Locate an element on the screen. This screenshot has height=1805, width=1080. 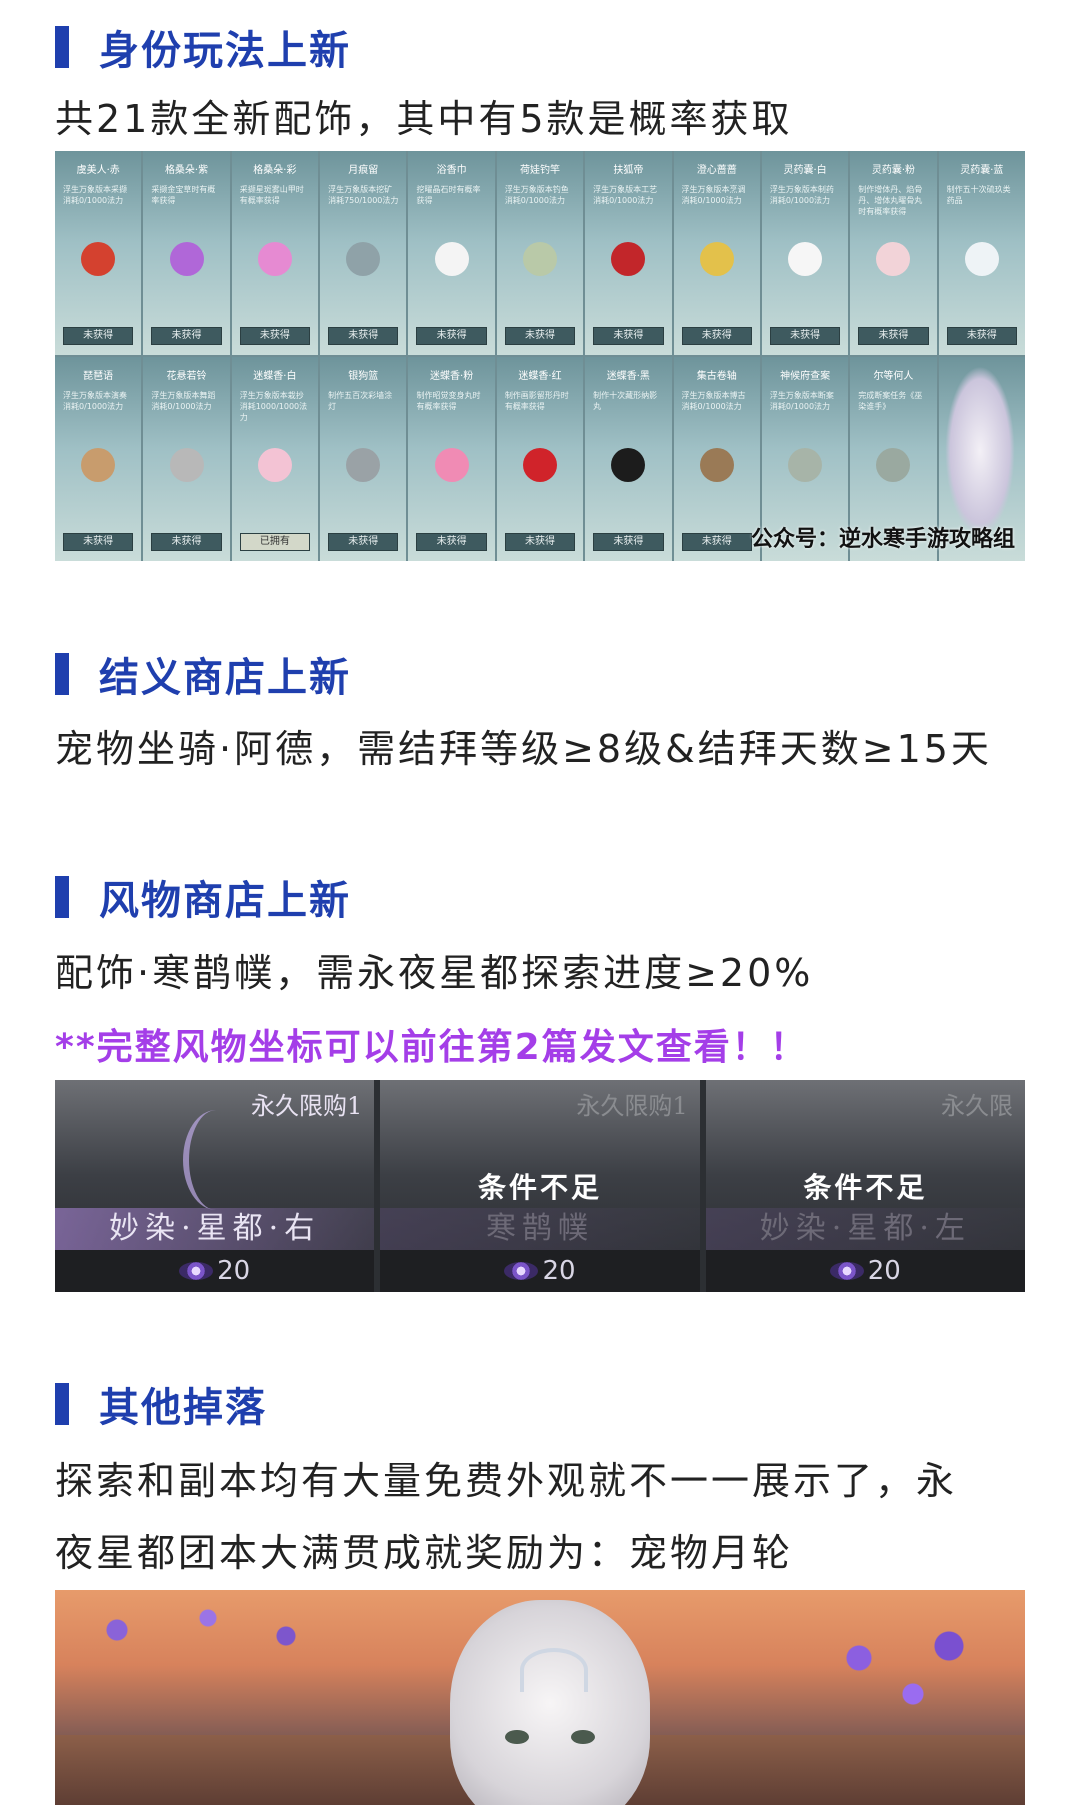
accessory-name: 浴香巾 is located at coordinates (451, 170).